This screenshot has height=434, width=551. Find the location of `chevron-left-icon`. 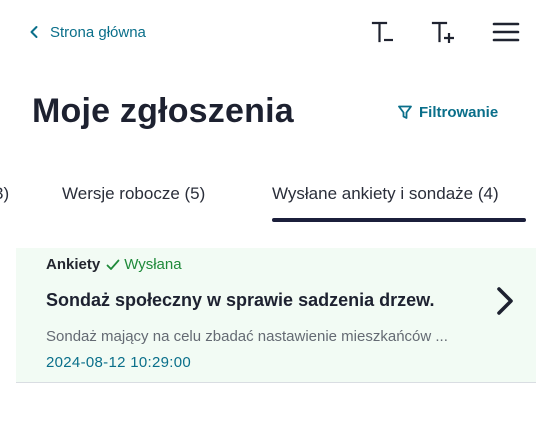

chevron-left-icon is located at coordinates (34, 32).